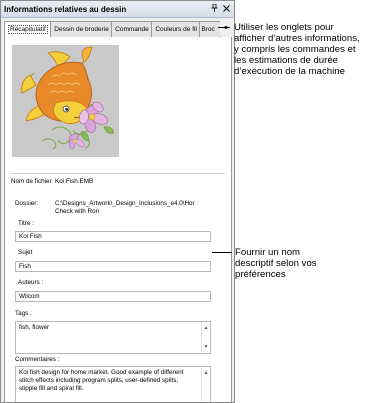 Image resolution: width=391 pixels, height=403 pixels. I want to click on title-label: Titre :, so click(26, 223).